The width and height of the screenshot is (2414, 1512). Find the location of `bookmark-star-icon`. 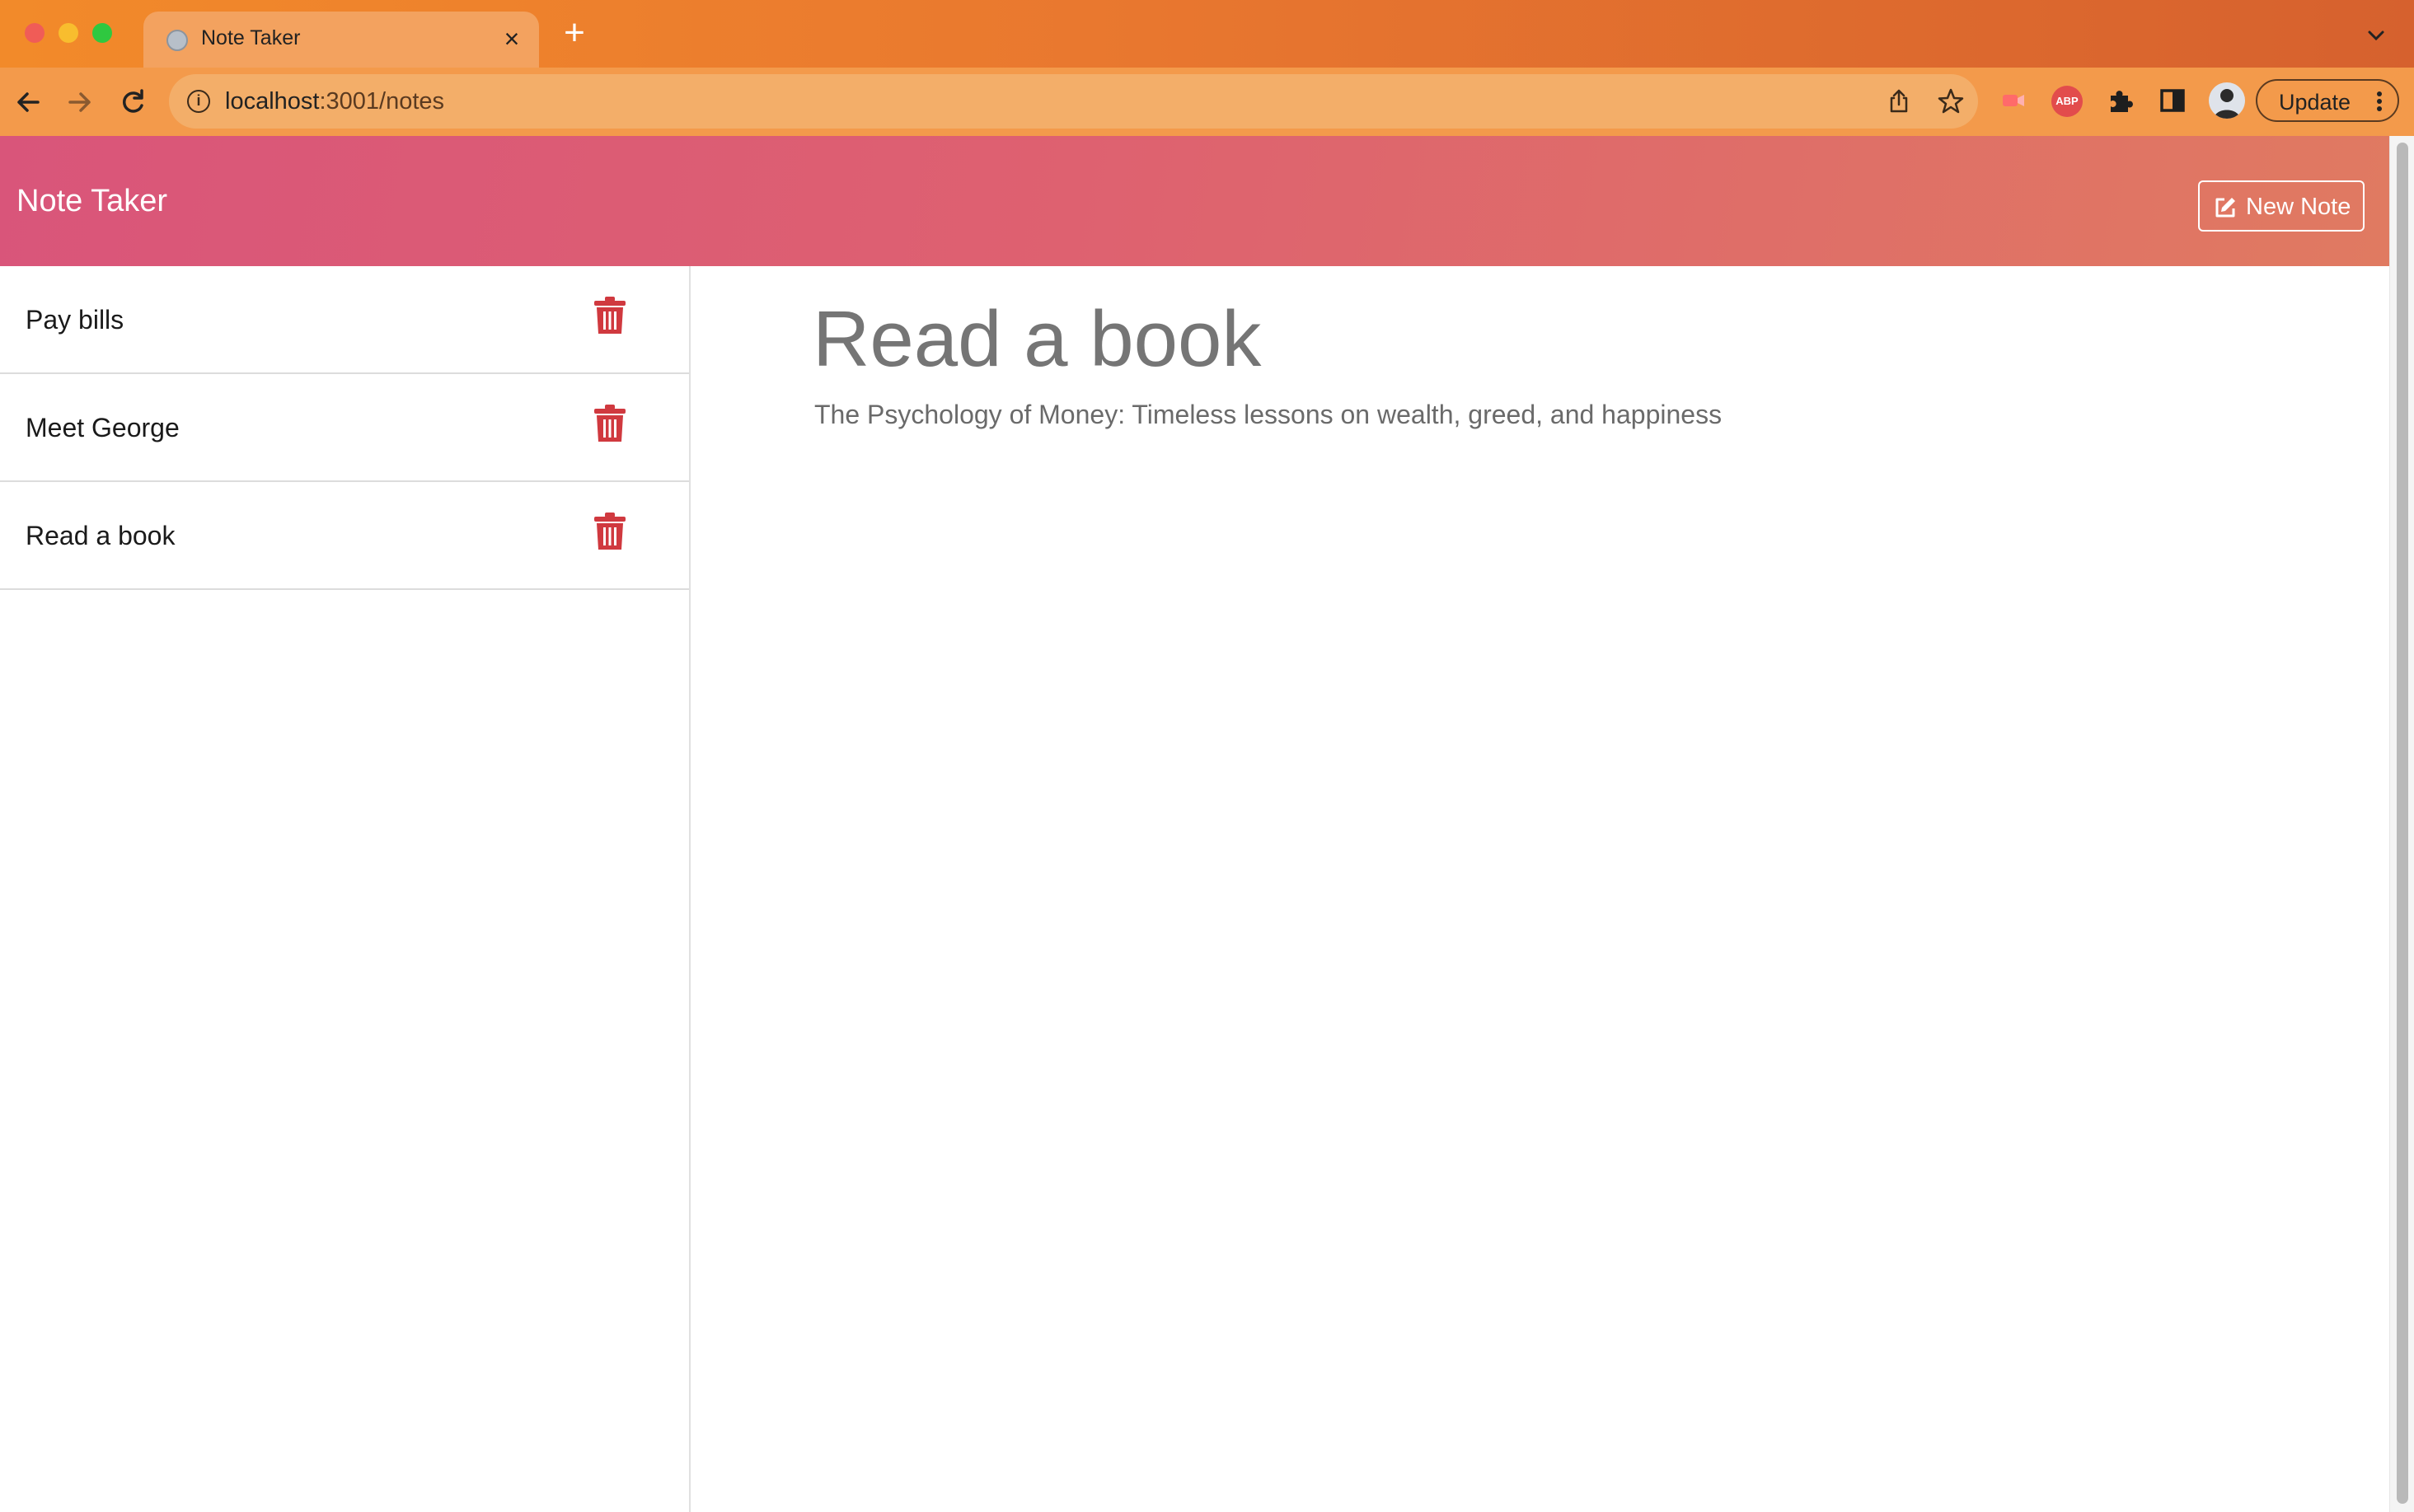

bookmark-star-icon is located at coordinates (1951, 101).